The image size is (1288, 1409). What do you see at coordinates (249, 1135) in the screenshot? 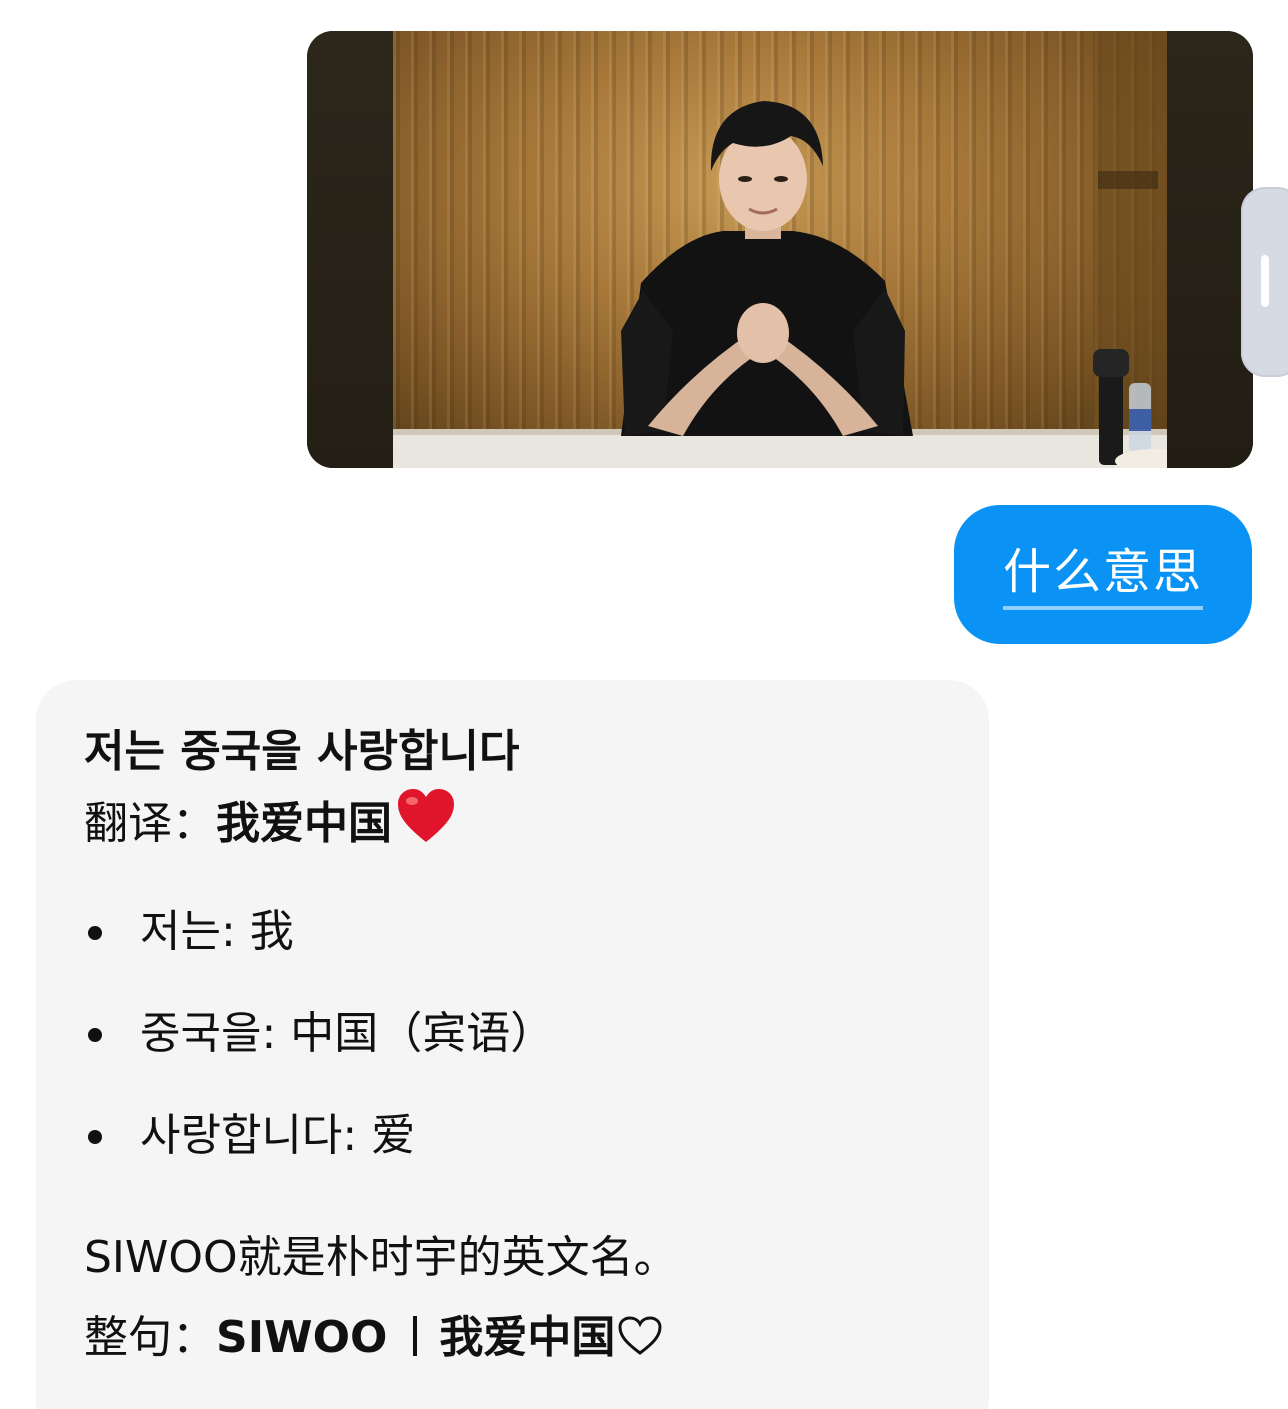
I see `bullet-term: 사랑합니다:` at bounding box center [249, 1135].